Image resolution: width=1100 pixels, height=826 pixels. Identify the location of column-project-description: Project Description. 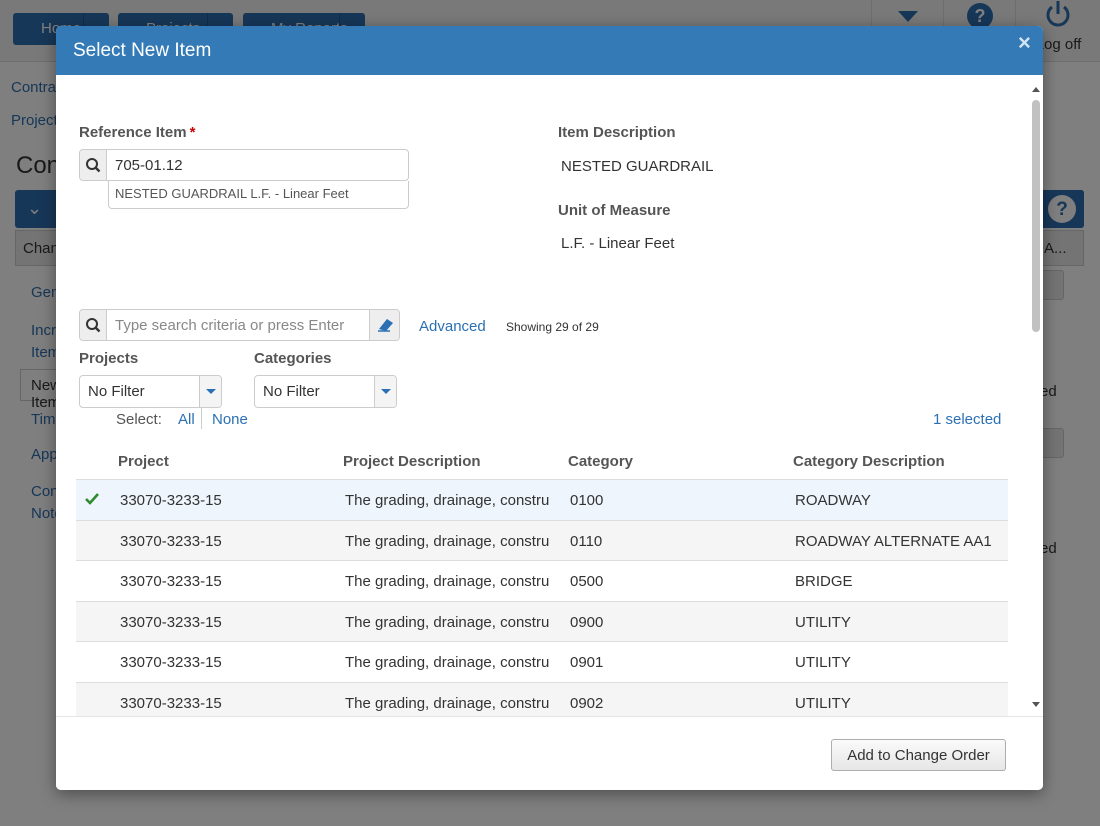
(412, 461).